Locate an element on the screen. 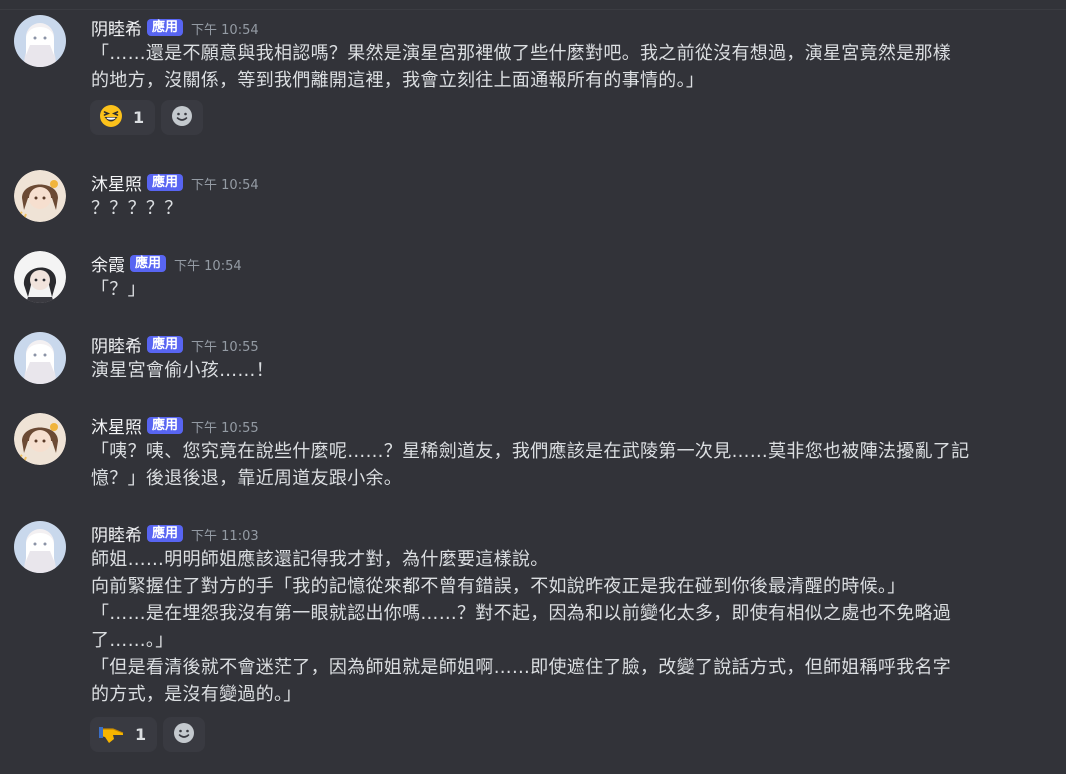 This screenshot has width=1066, height=774. message-content: 演星宮會偷小孩……！ is located at coordinates (566, 370).